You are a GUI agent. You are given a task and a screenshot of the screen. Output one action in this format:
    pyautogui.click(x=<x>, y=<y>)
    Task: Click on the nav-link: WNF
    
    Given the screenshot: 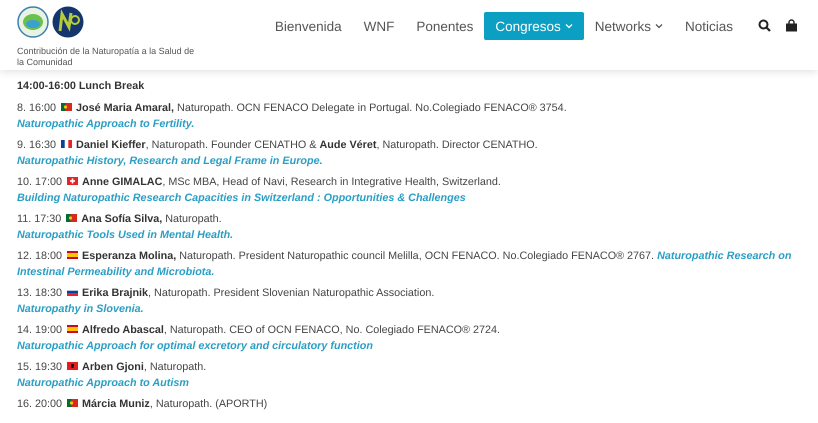 What is the action you would take?
    pyautogui.click(x=379, y=26)
    